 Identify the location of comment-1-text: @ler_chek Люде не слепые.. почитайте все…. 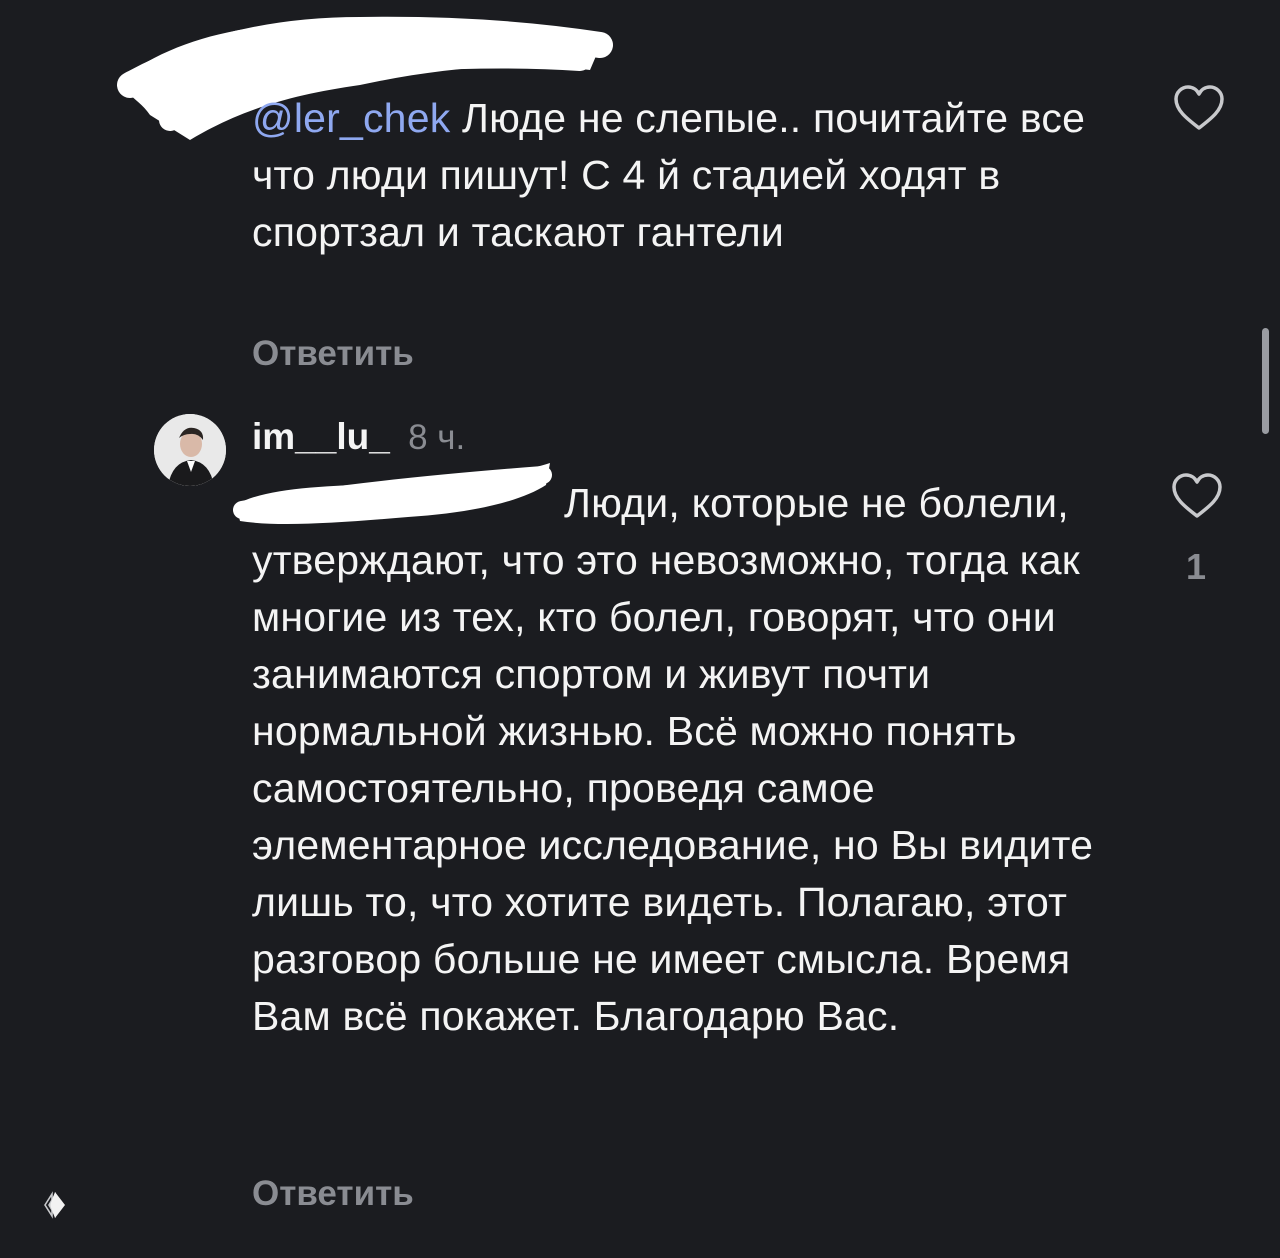
(692, 175).